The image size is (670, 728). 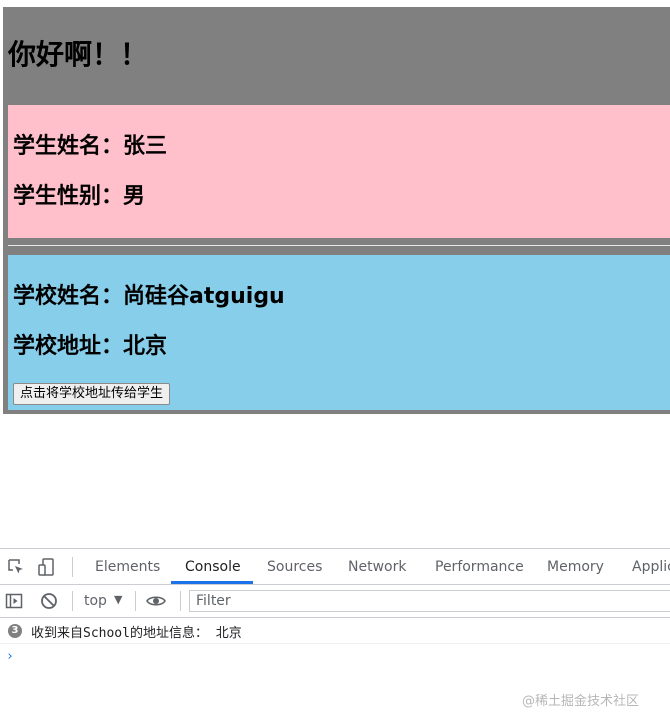 I want to click on watermark: @稀土掘金技术社区, so click(x=581, y=701).